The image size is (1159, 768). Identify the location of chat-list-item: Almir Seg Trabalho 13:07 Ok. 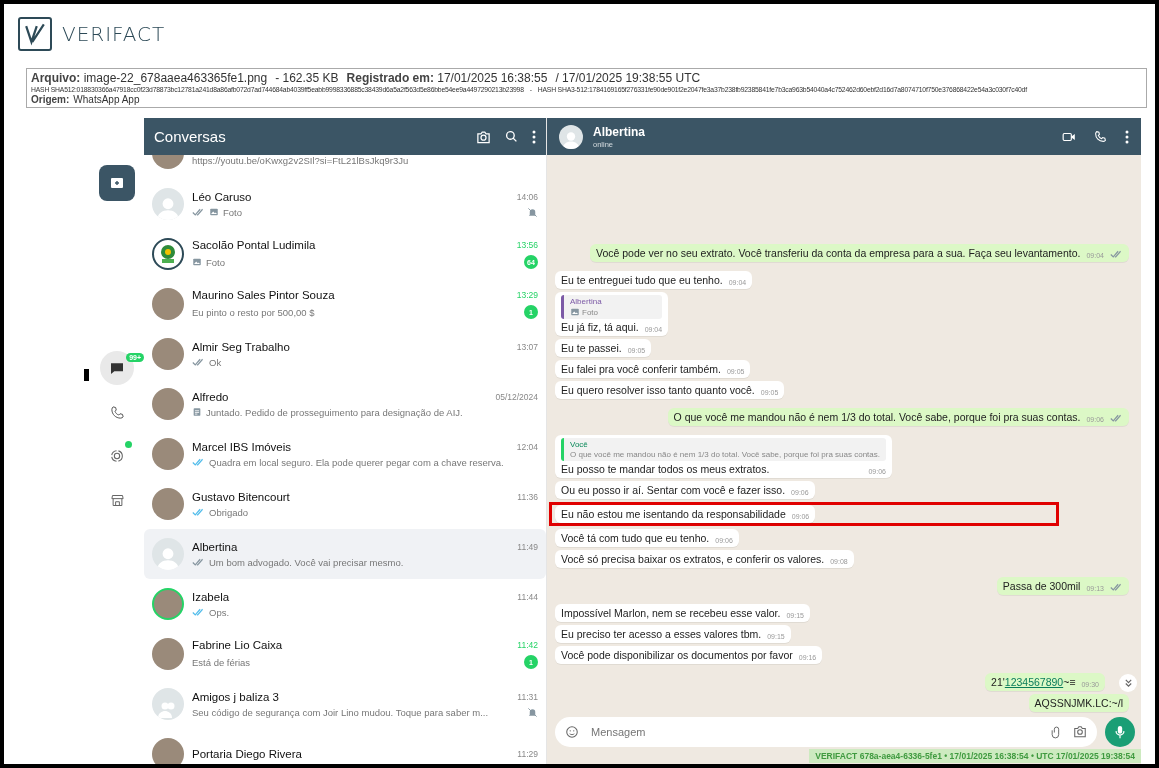
(345, 354).